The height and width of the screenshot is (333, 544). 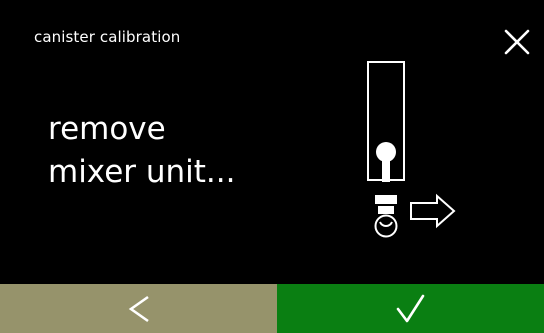 What do you see at coordinates (107, 129) in the screenshot?
I see `instruction-line-1: remove` at bounding box center [107, 129].